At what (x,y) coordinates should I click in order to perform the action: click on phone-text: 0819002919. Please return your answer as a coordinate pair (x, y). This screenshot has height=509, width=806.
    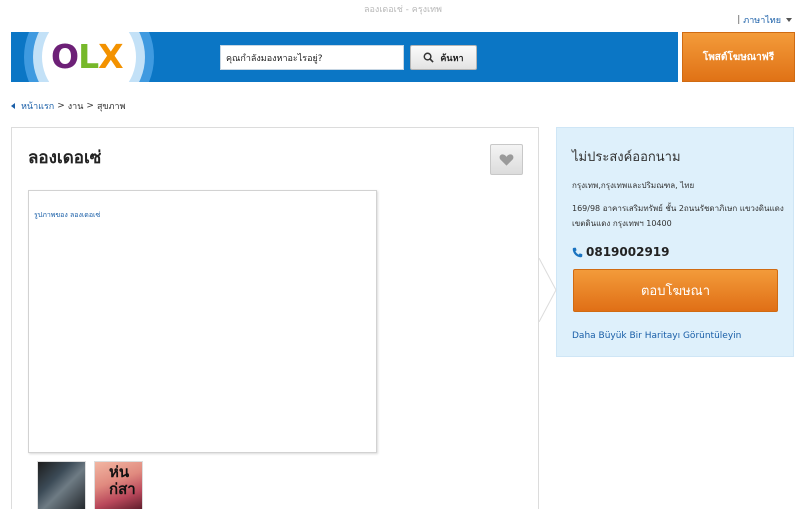
    Looking at the image, I should click on (628, 252).